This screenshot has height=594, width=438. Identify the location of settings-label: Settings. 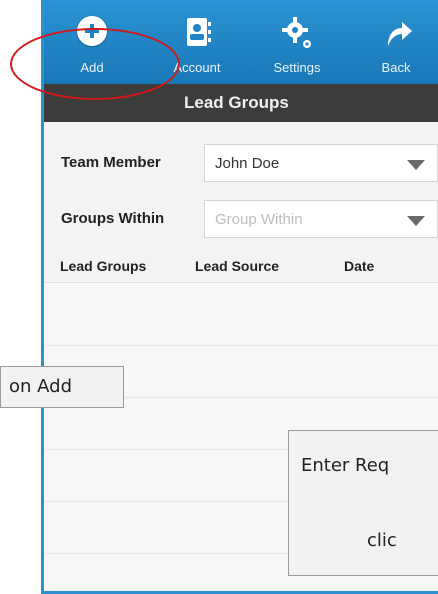
(297, 67).